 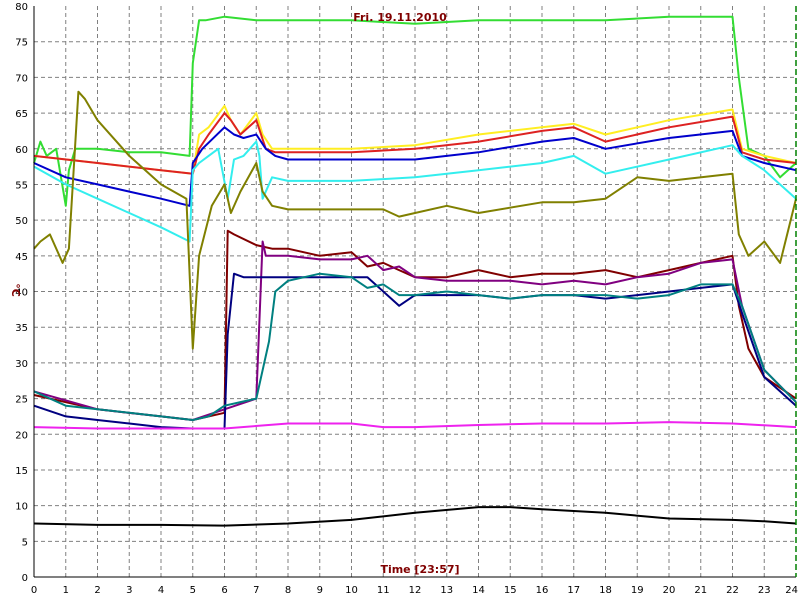 I want to click on x-tick-label: 5, so click(x=193, y=590).